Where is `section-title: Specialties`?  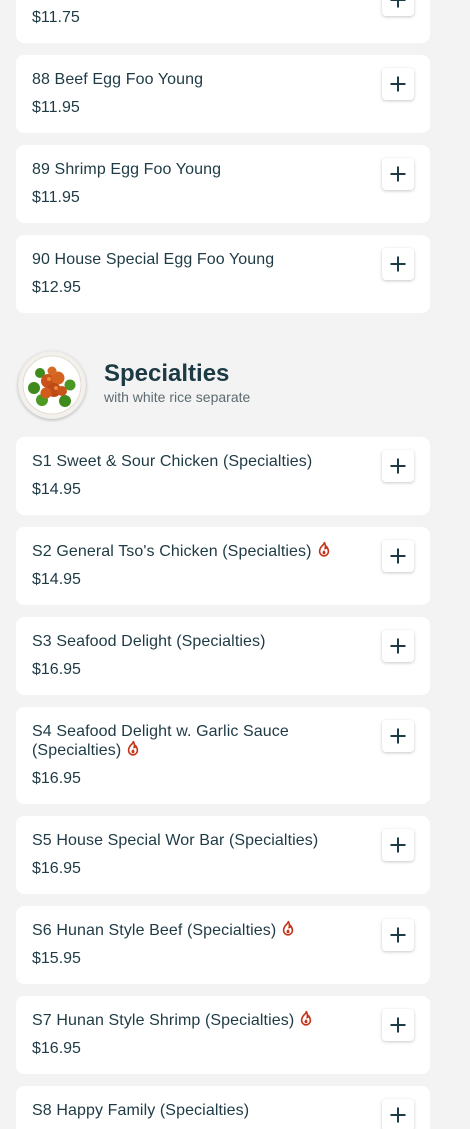 section-title: Specialties is located at coordinates (167, 373).